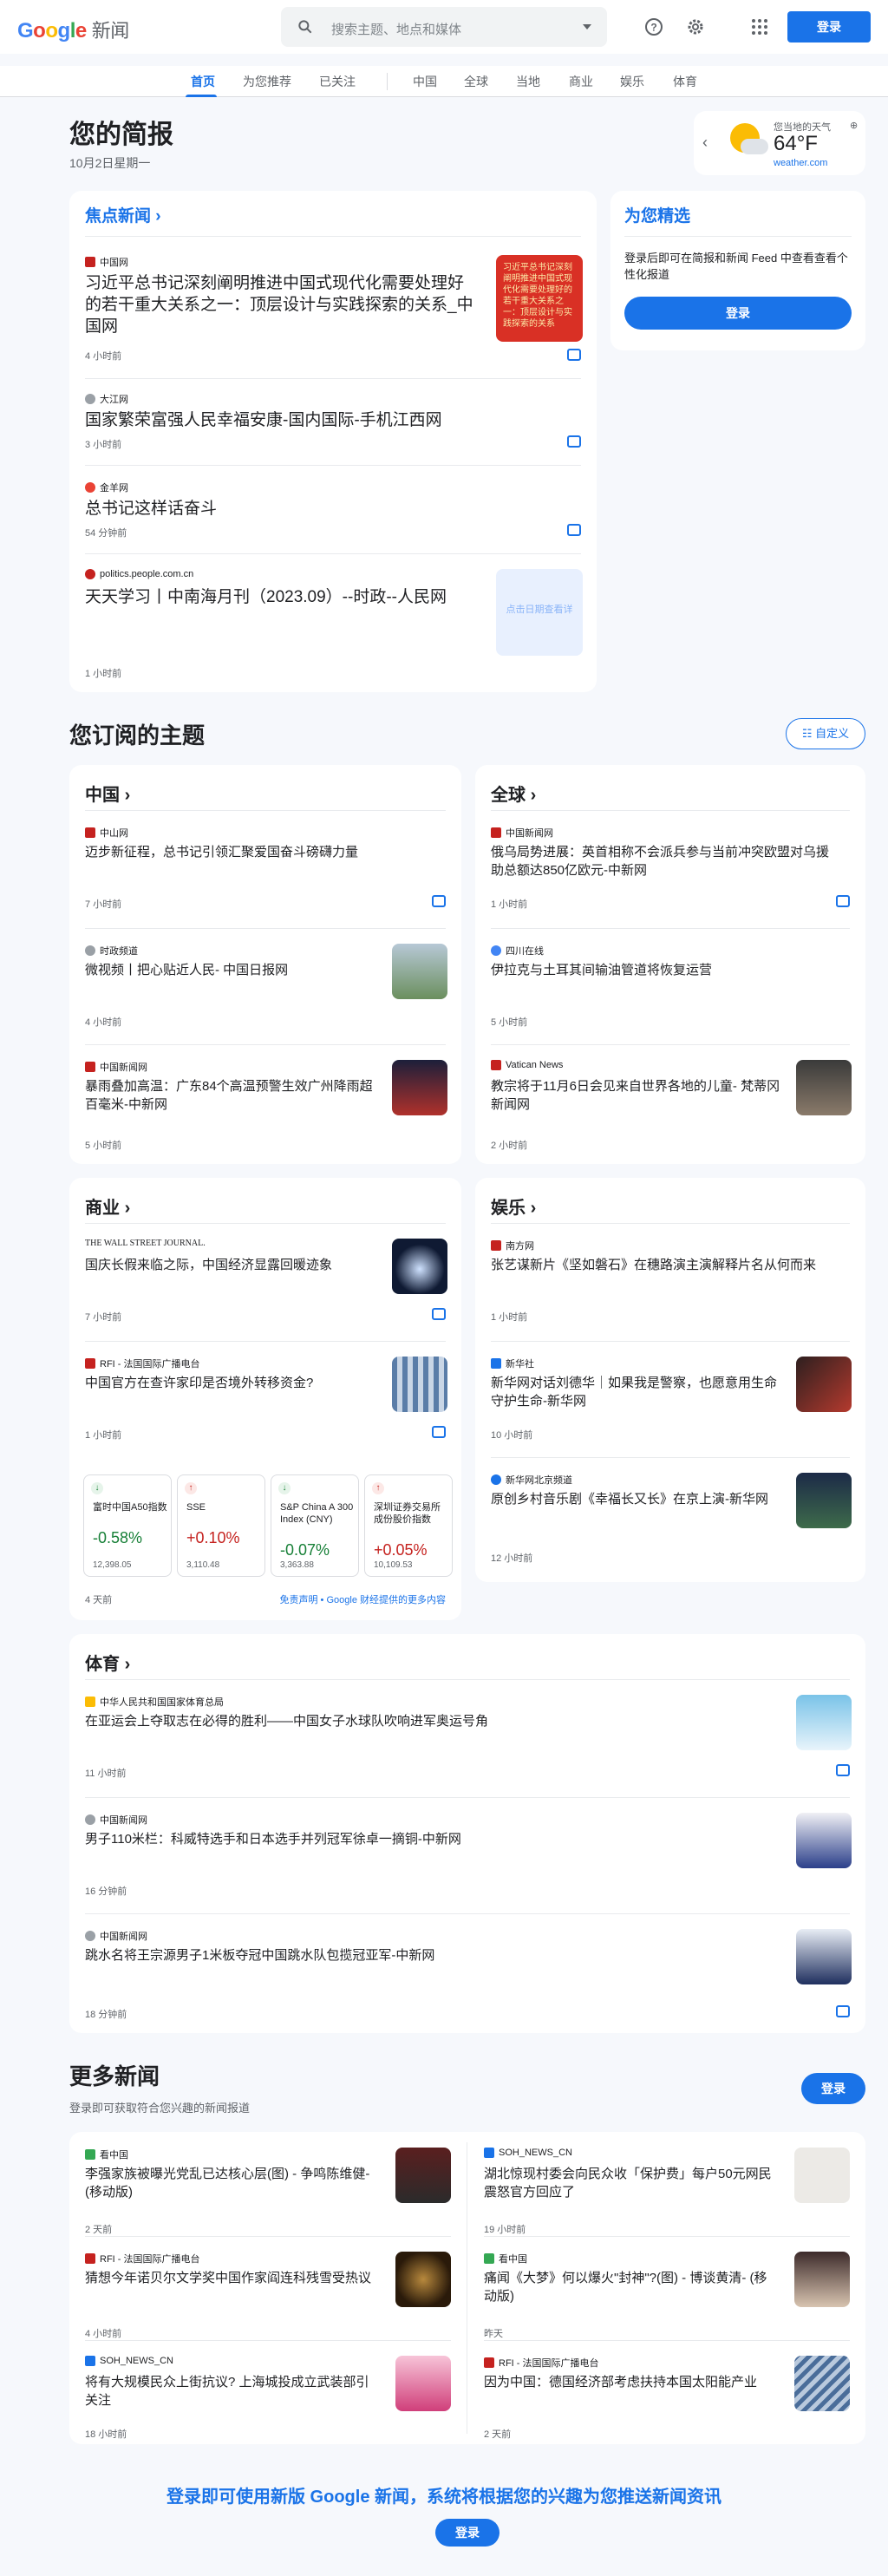  I want to click on tab-local: 当地, so click(528, 81).